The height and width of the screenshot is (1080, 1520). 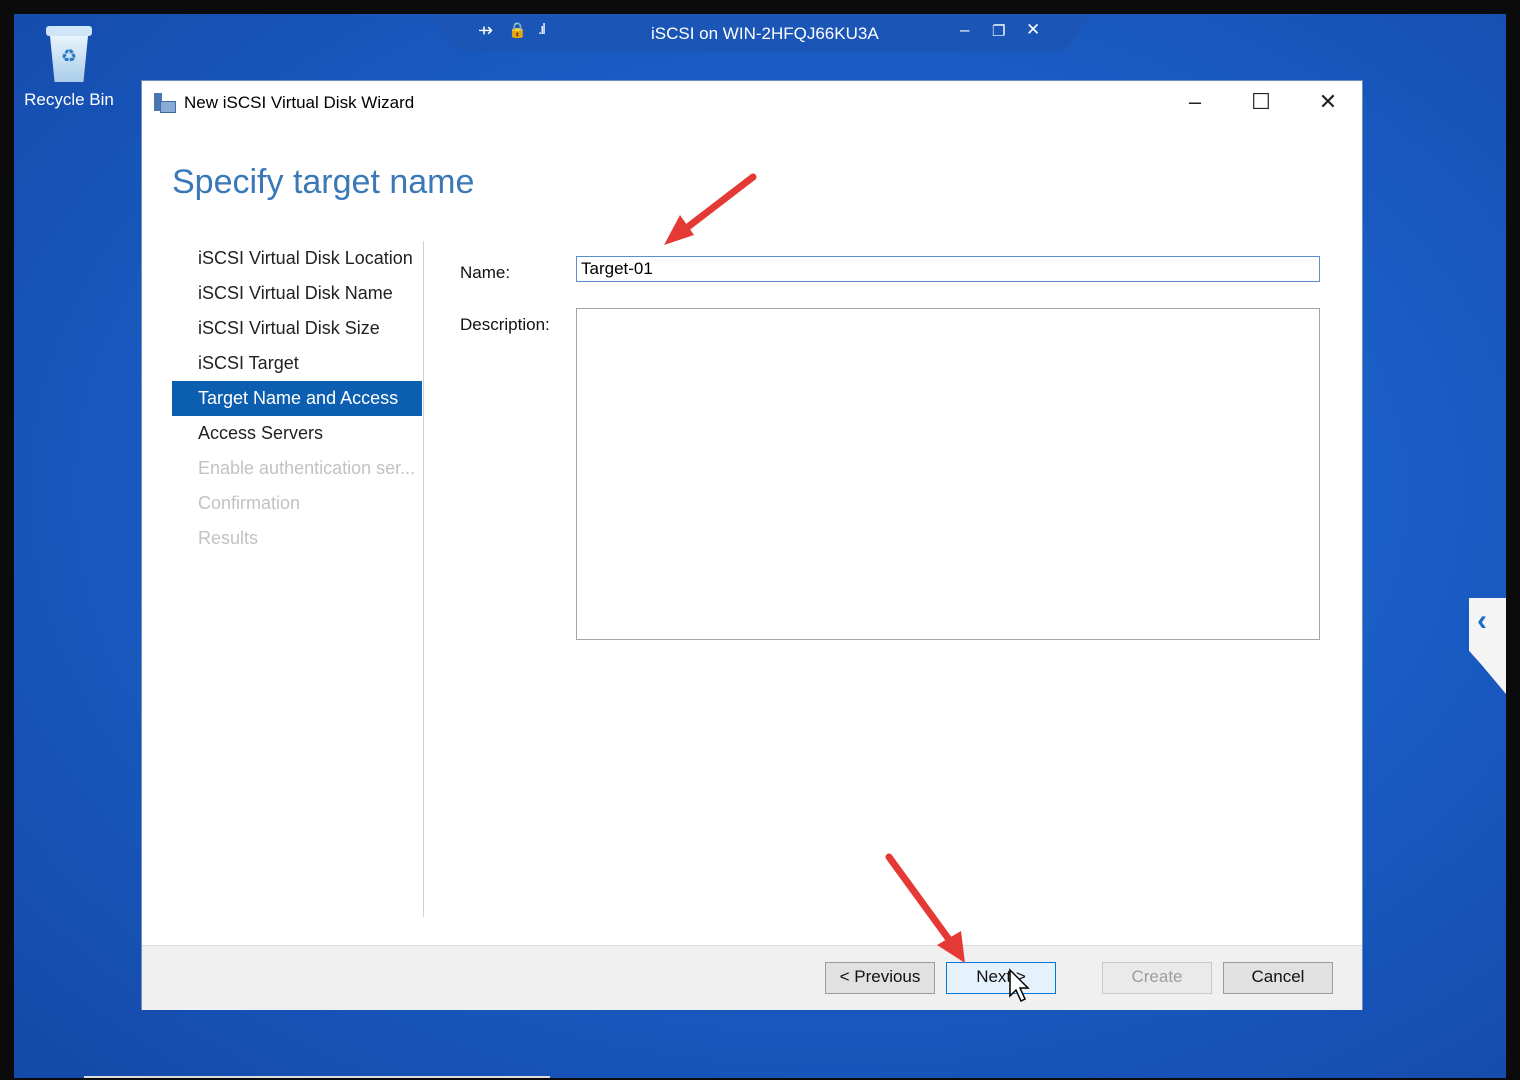 I want to click on minimize-button: –, so click(x=1195, y=102).